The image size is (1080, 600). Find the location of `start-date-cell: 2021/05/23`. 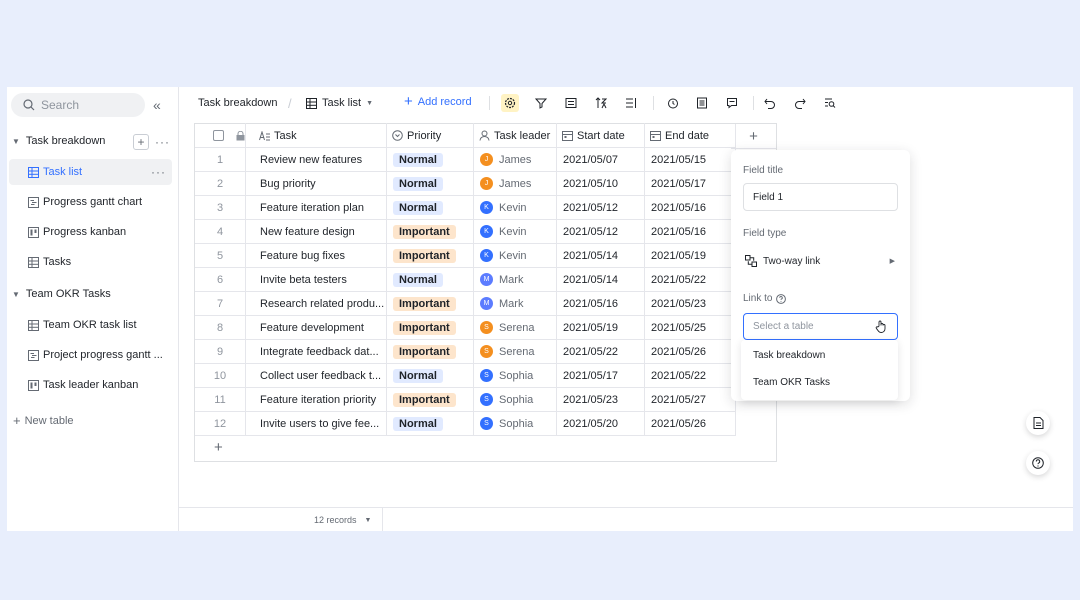

start-date-cell: 2021/05/23 is located at coordinates (600, 399).